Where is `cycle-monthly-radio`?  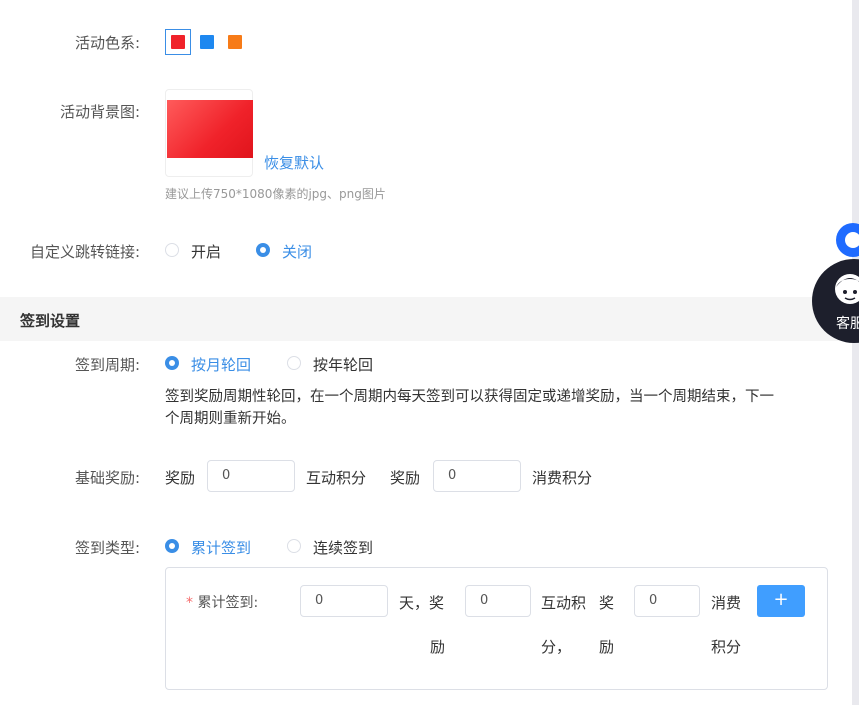
cycle-monthly-radio is located at coordinates (172, 363).